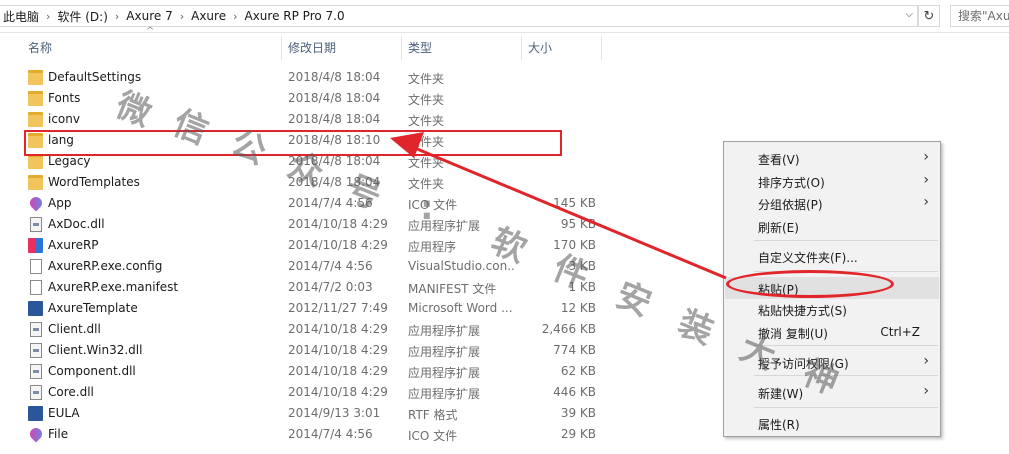  Describe the element at coordinates (407, 145) in the screenshot. I see `annotation-arrowhead` at that location.